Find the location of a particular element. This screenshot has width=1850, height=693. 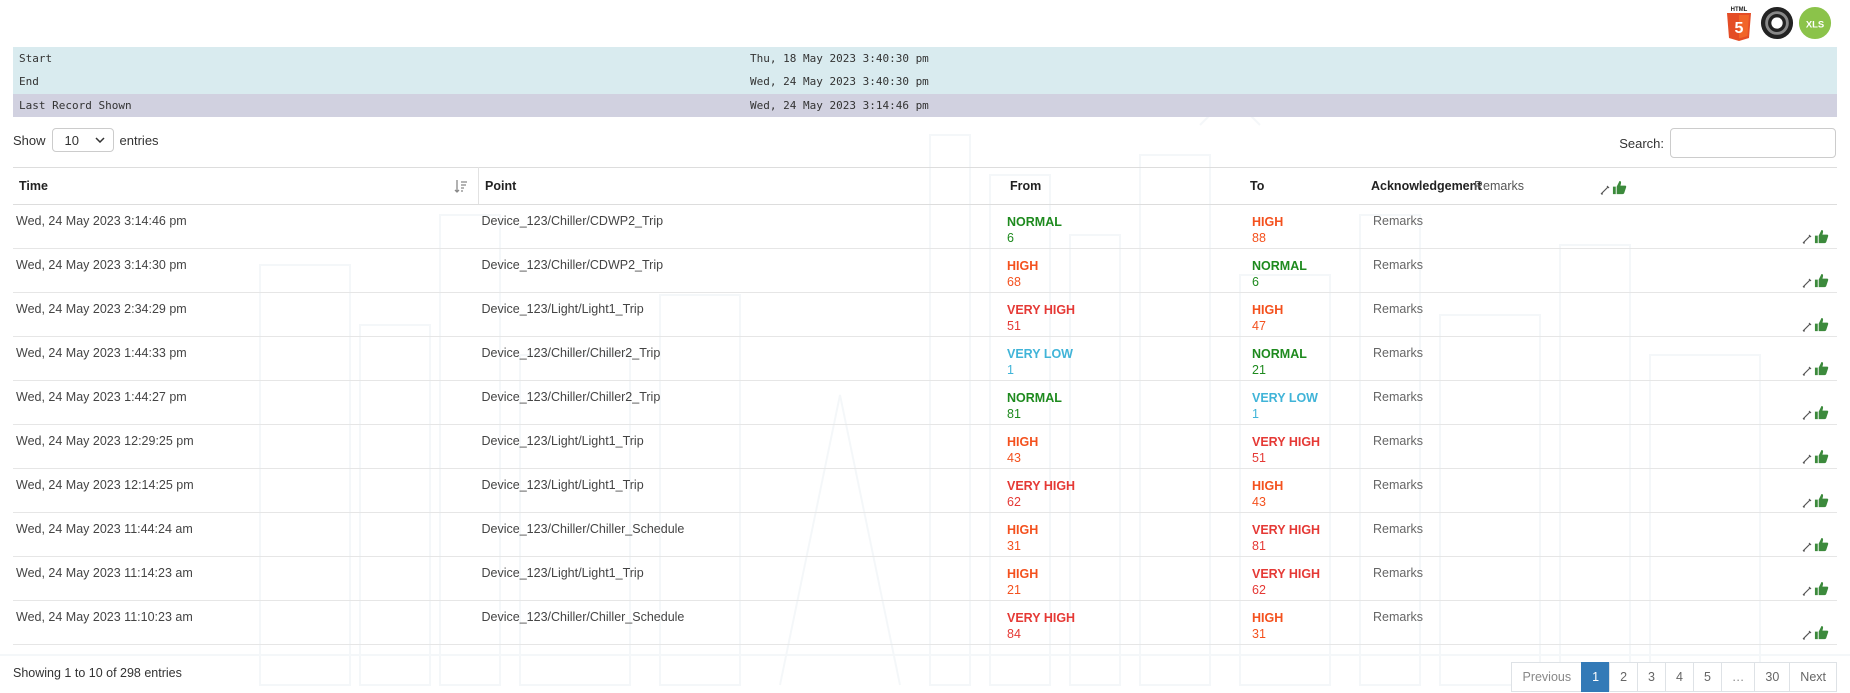

time-cell: Wed, 24 May 2023 11:10:23 am is located at coordinates (246, 622).